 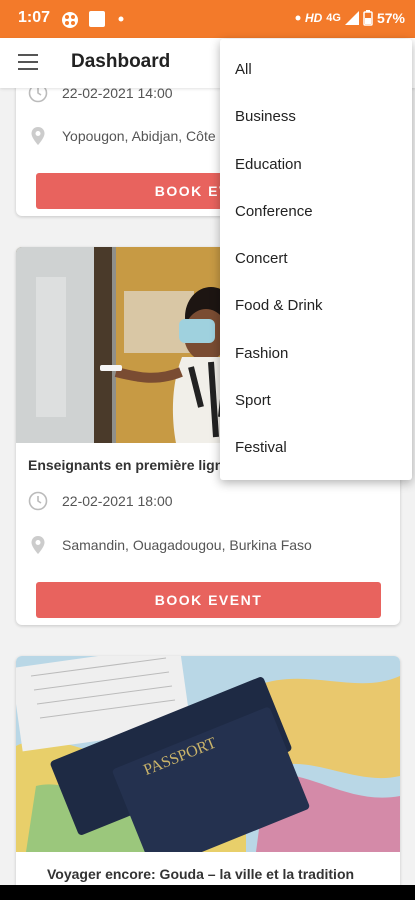 What do you see at coordinates (368, 18) in the screenshot?
I see `battery-icon` at bounding box center [368, 18].